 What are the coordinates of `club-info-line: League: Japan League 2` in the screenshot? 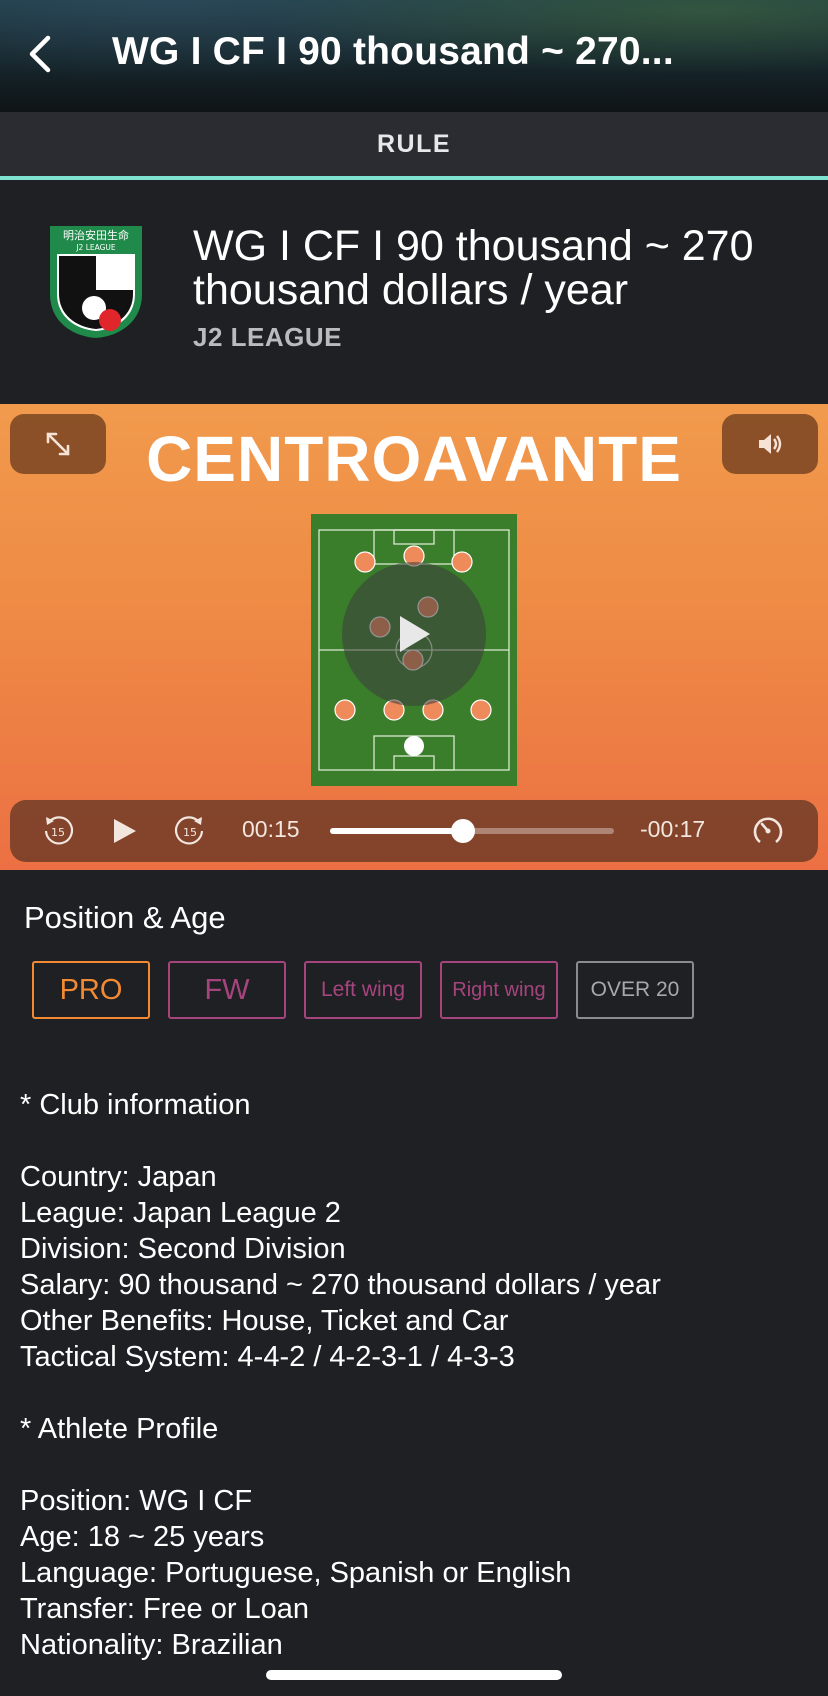 It's located at (180, 1213).